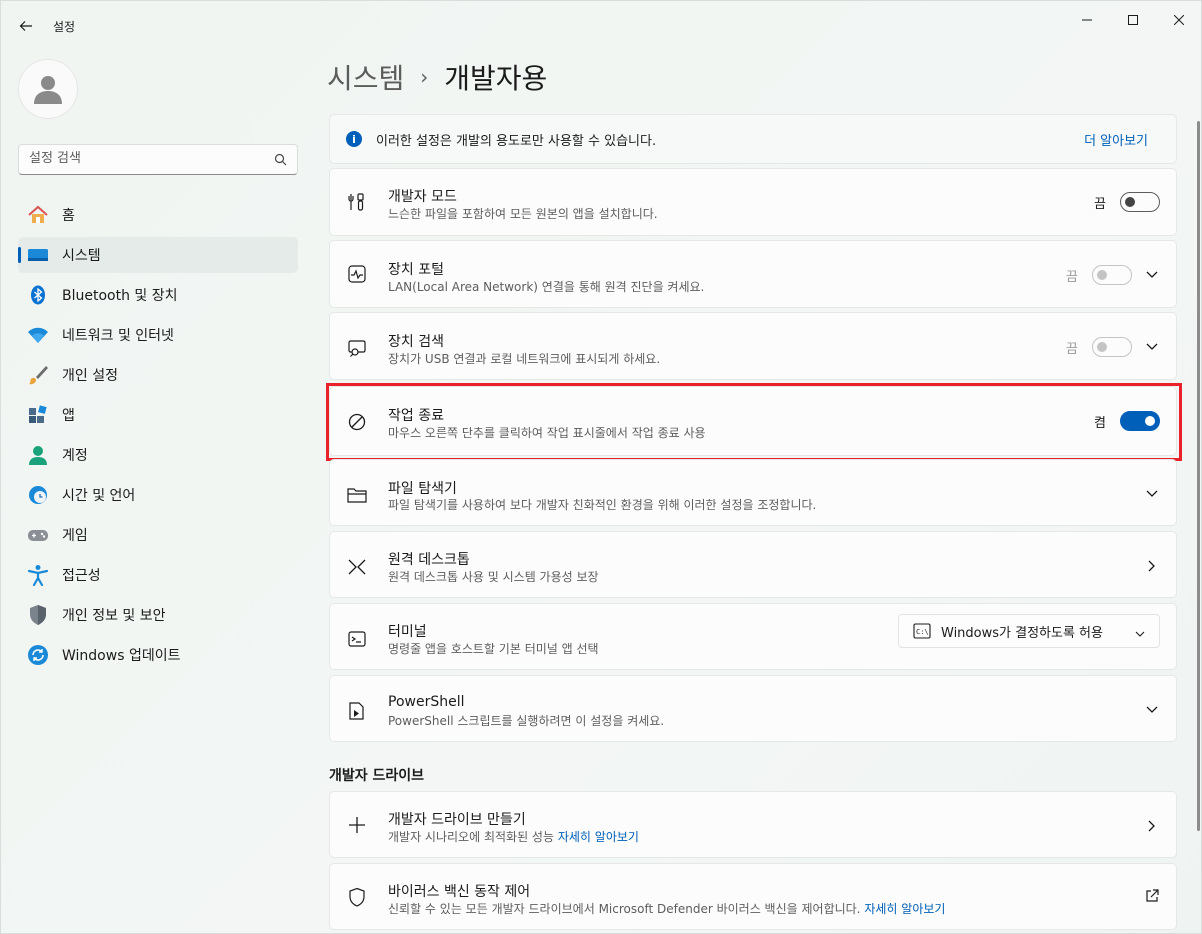 The image size is (1202, 934). I want to click on gamepad-icon, so click(38, 535).